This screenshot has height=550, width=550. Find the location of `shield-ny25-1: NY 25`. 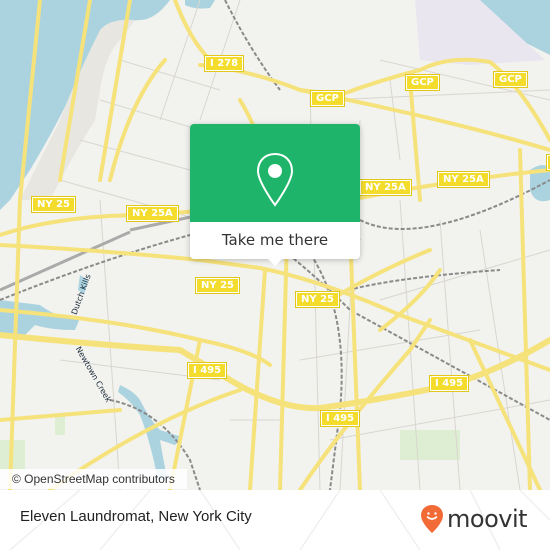

shield-ny25-1: NY 25 is located at coordinates (53, 204).